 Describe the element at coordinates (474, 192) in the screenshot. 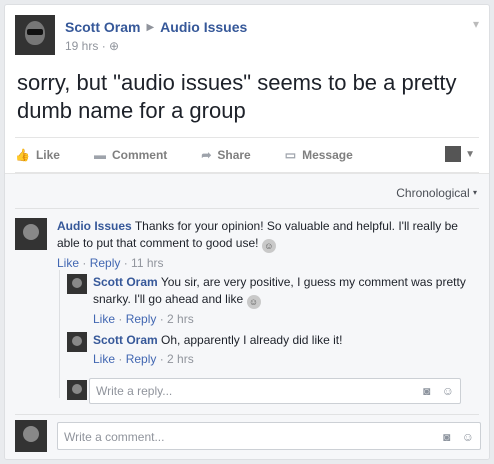

I see `caret-down-icon: ▾` at that location.